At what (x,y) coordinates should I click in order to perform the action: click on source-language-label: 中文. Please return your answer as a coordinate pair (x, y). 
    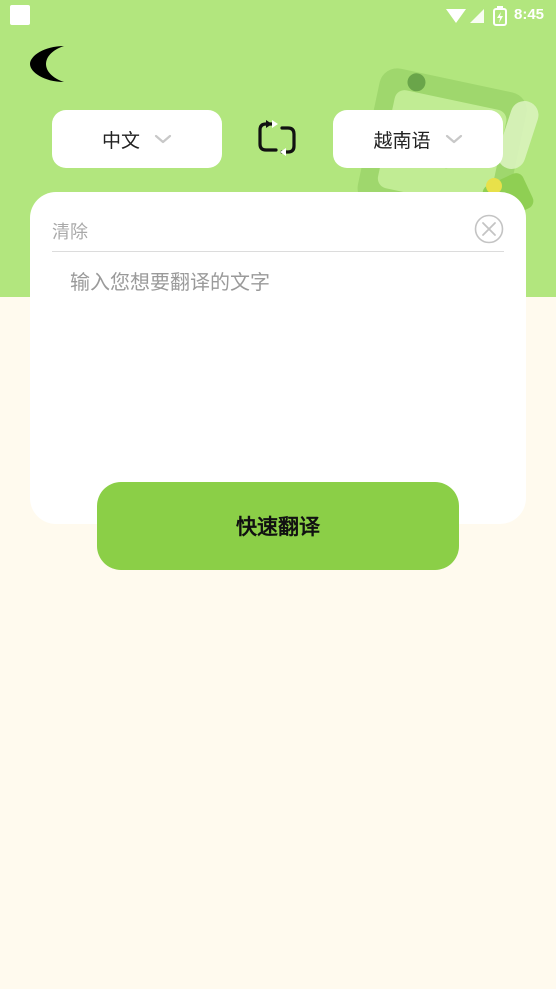
    Looking at the image, I should click on (120, 140).